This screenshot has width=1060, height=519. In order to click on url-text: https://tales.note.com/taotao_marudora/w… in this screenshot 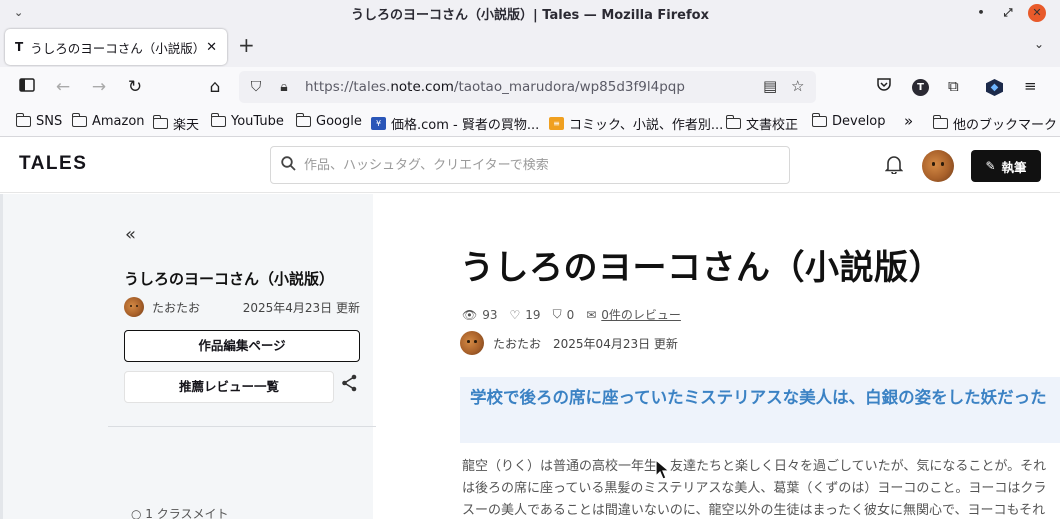, I will do `click(495, 87)`.